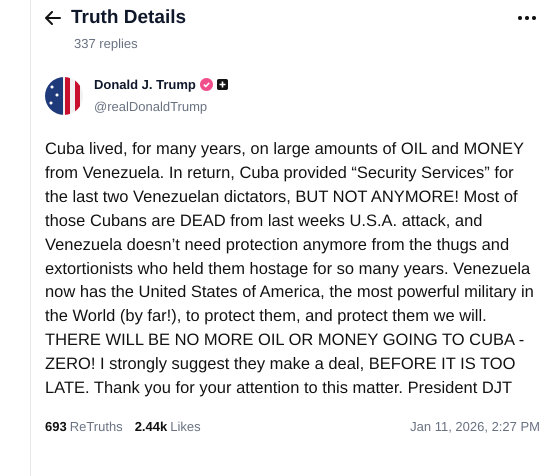  I want to click on reply-count: 337 replies, so click(106, 43).